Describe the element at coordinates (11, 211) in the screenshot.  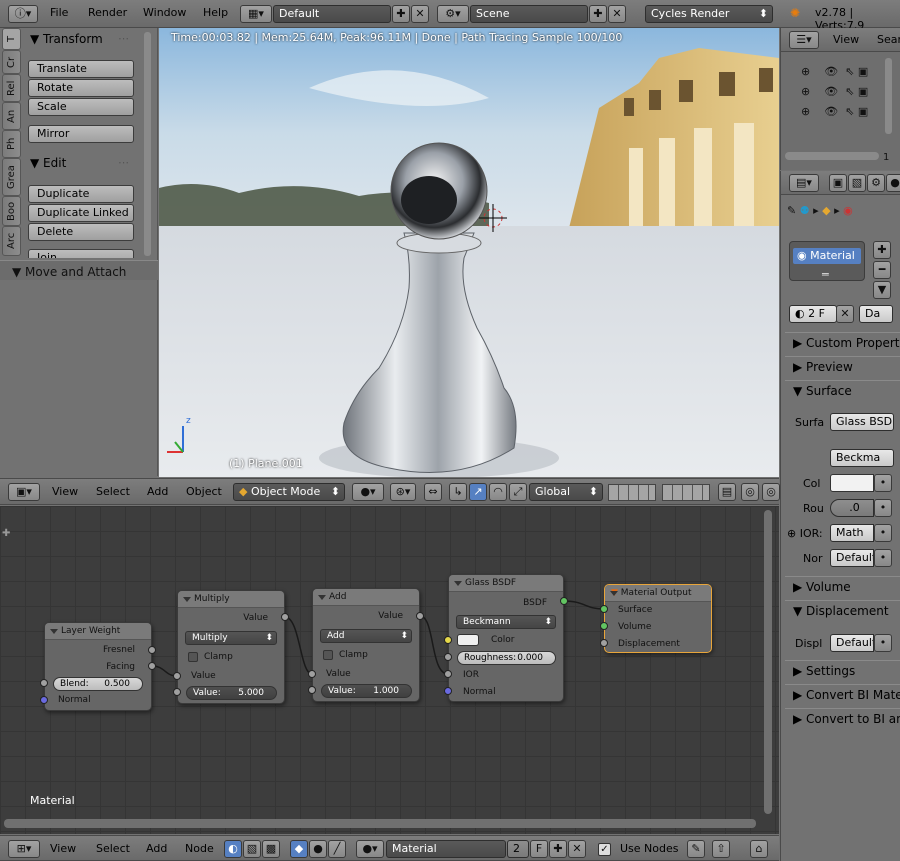
I see `tab-booltool: Boo` at that location.